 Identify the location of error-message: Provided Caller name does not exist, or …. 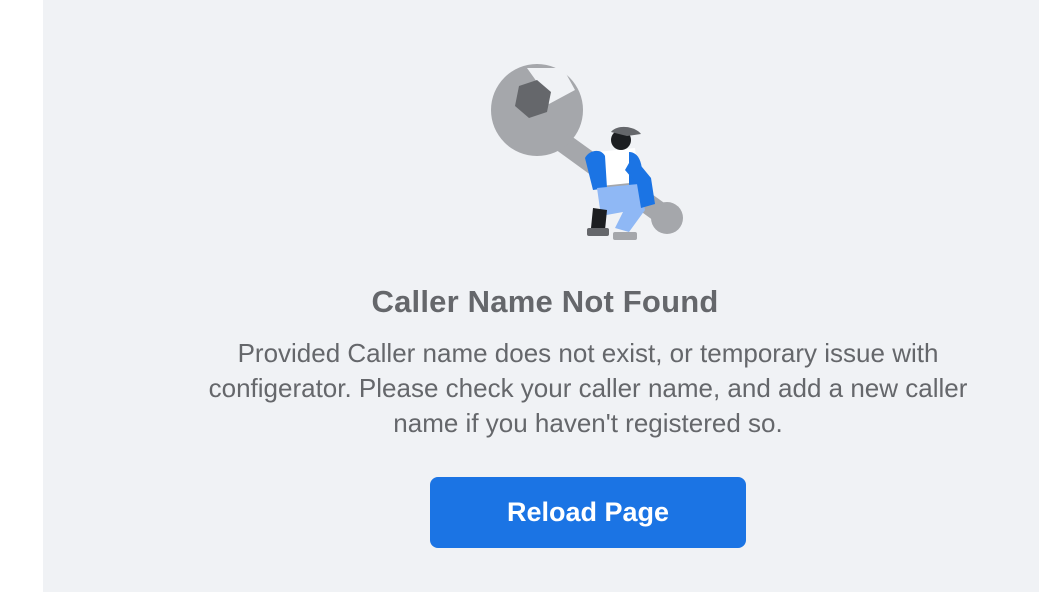
(588, 388).